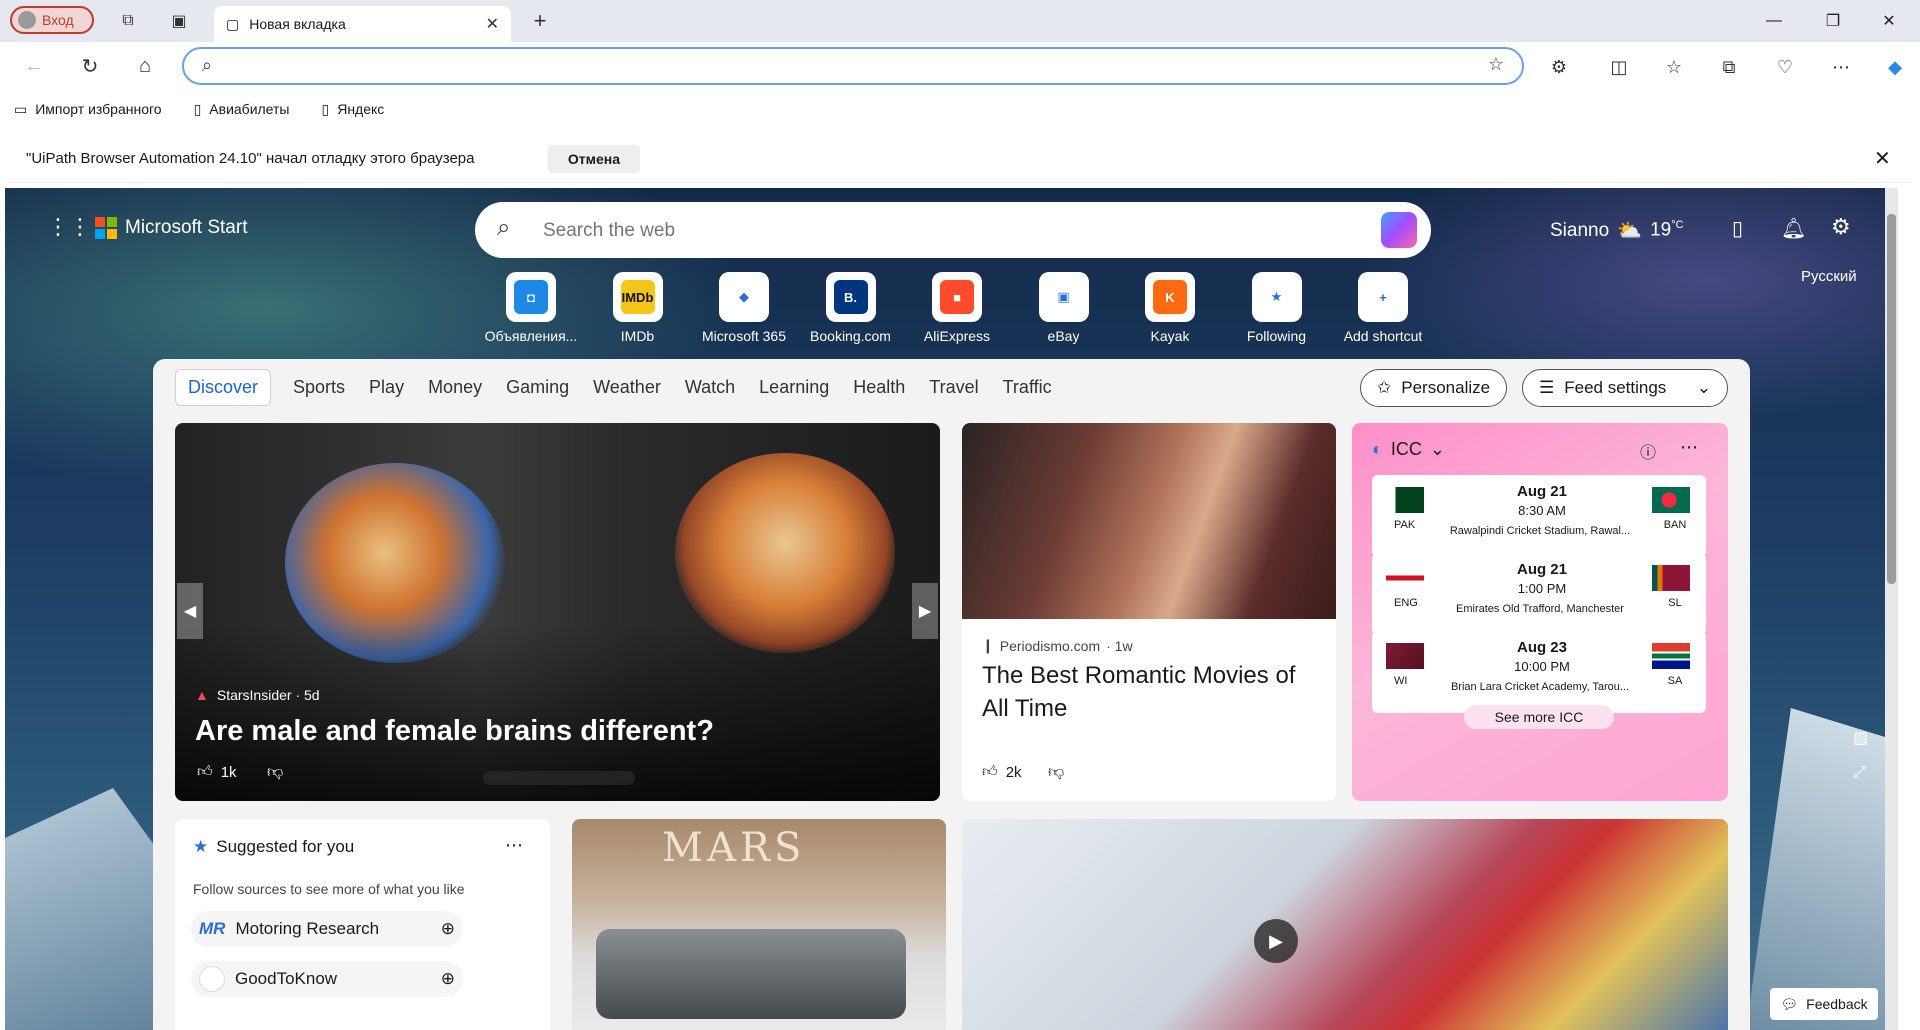 This screenshot has height=1030, width=1920. What do you see at coordinates (710, 387) in the screenshot?
I see `tab-watch: Watch` at bounding box center [710, 387].